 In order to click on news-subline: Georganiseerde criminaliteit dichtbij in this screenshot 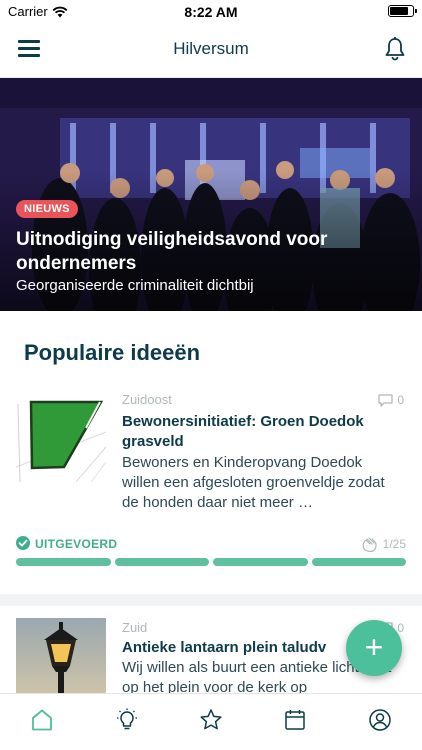, I will do `click(135, 285)`.